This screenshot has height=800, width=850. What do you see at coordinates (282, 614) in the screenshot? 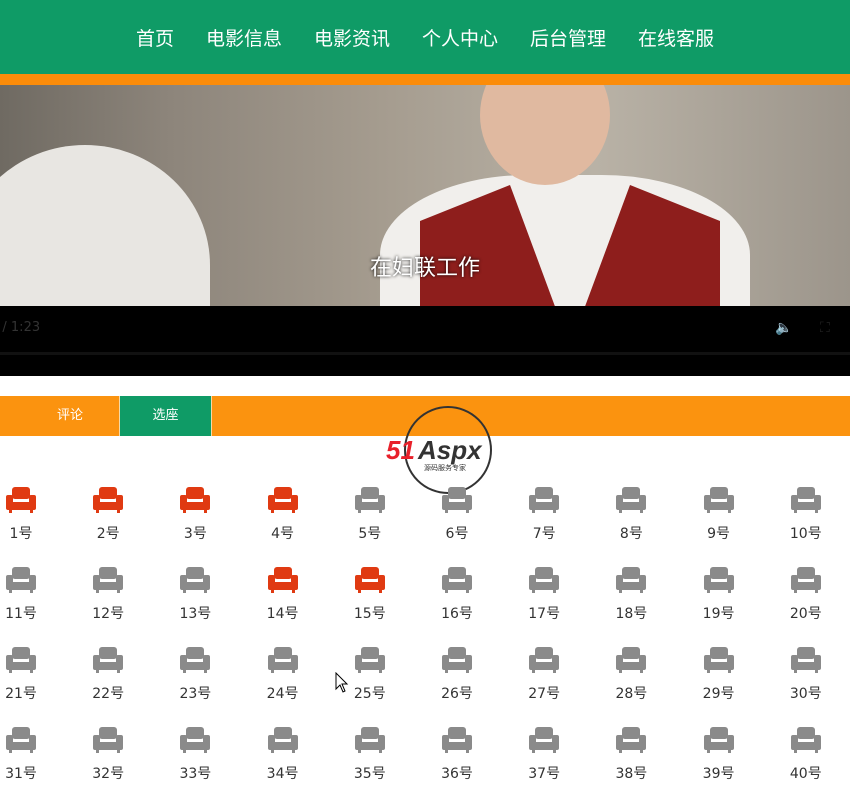
I see `seat-label: 14号` at bounding box center [282, 614].